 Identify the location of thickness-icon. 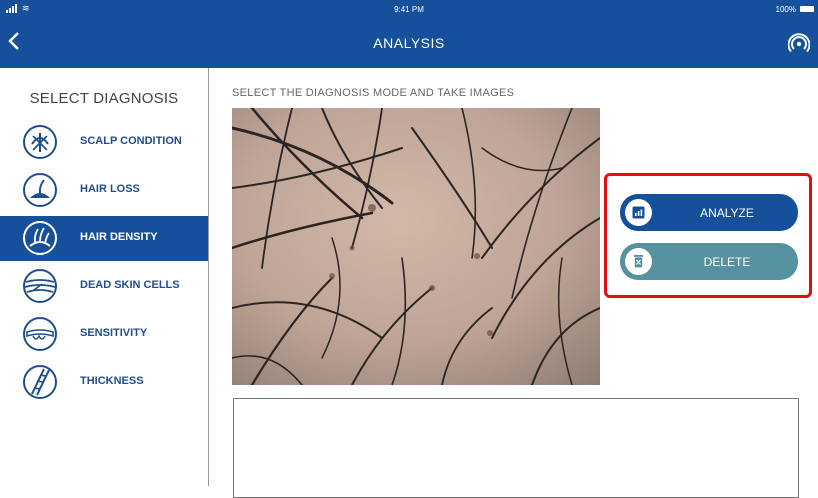
(40, 382).